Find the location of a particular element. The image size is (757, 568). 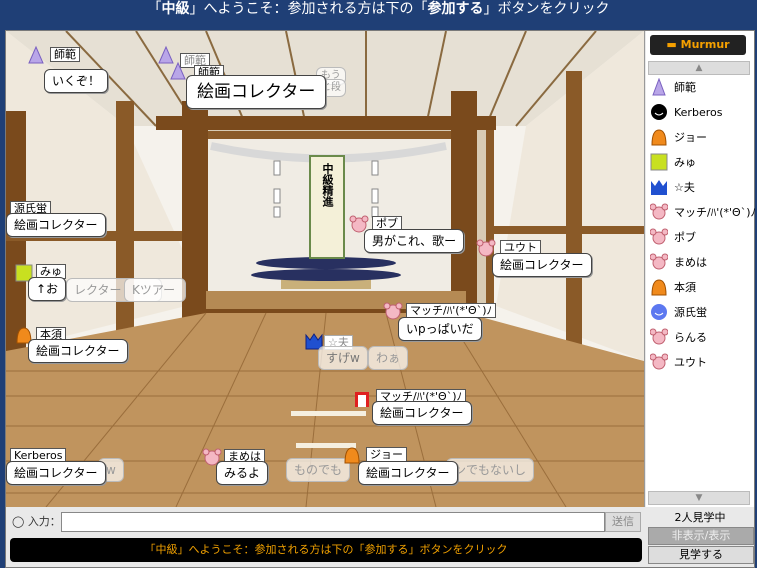

user-name: Kerberos is located at coordinates (698, 112).